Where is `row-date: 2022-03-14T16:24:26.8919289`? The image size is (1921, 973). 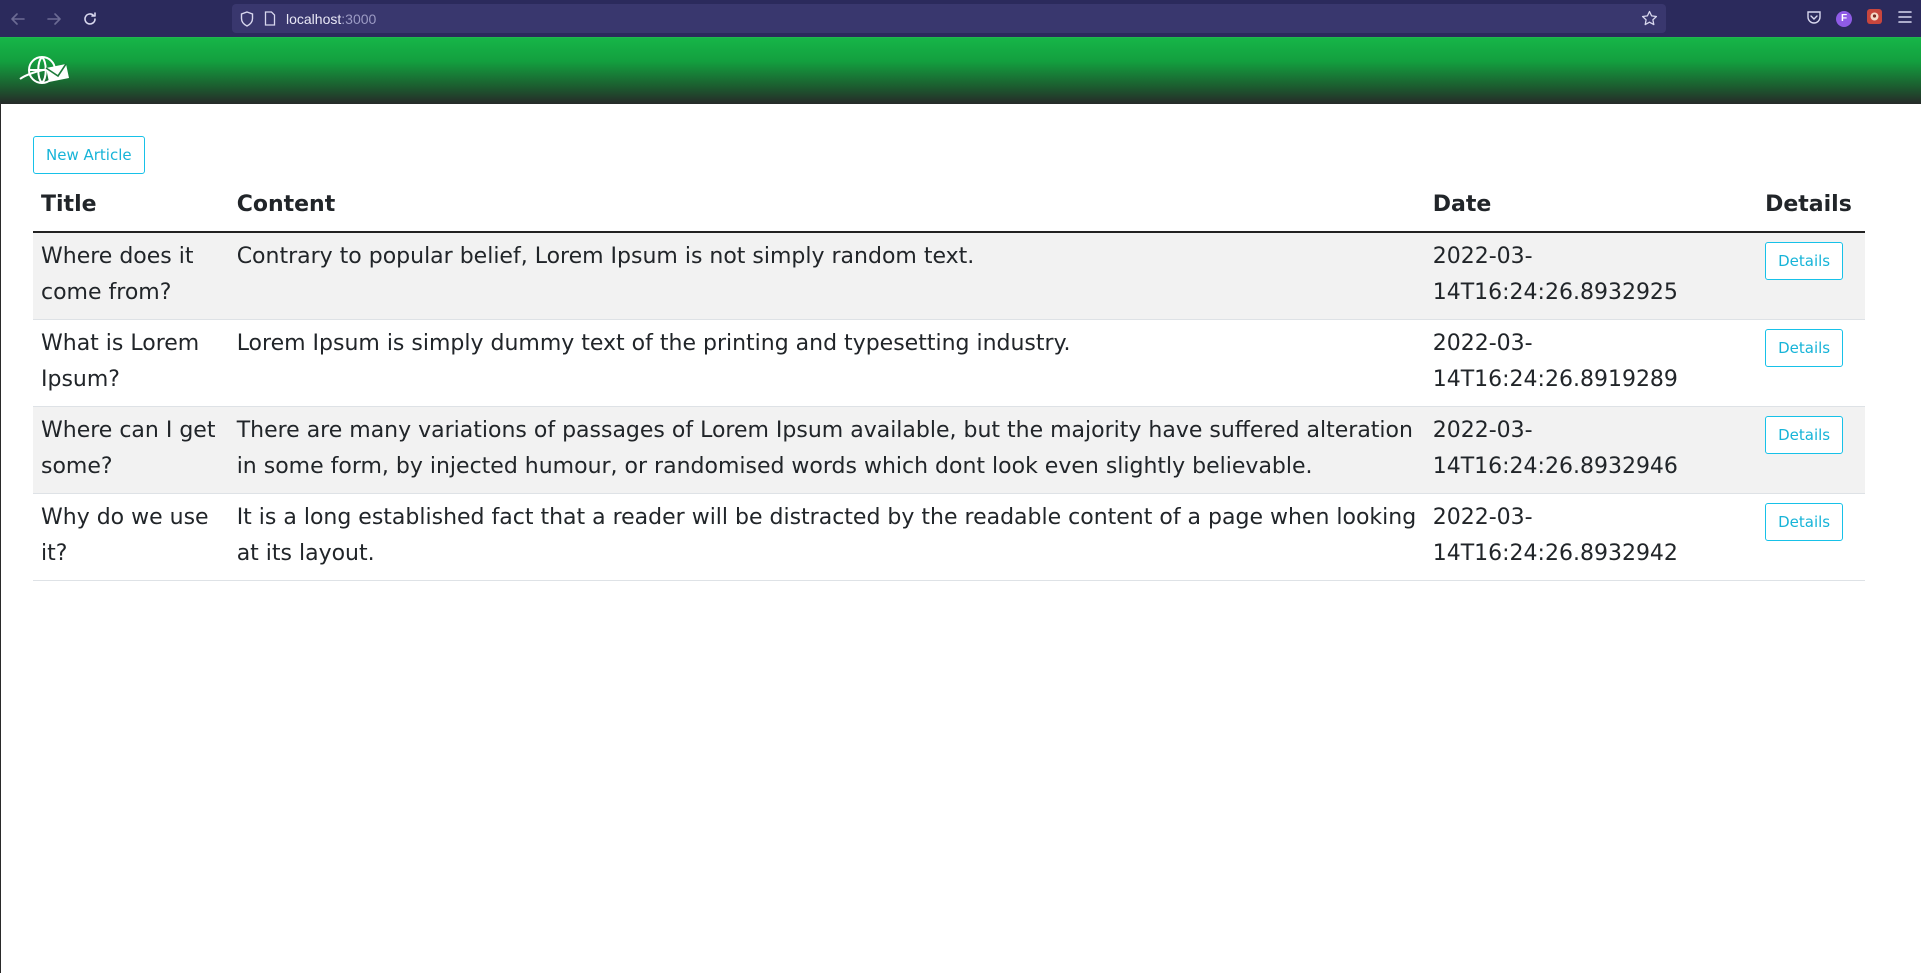
row-date: 2022-03-14T16:24:26.8919289 is located at coordinates (1591, 363).